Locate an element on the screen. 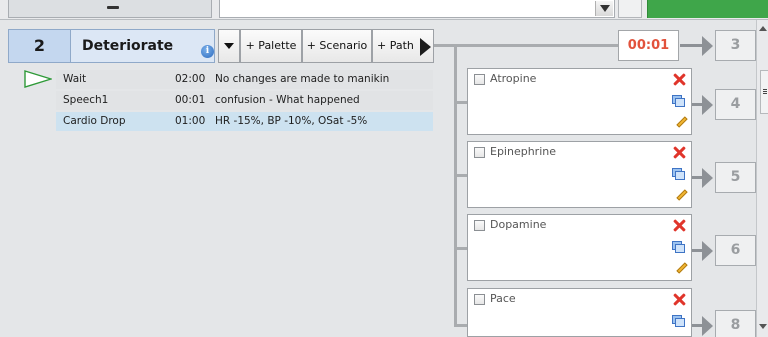  transition-target: 4 is located at coordinates (735, 104).